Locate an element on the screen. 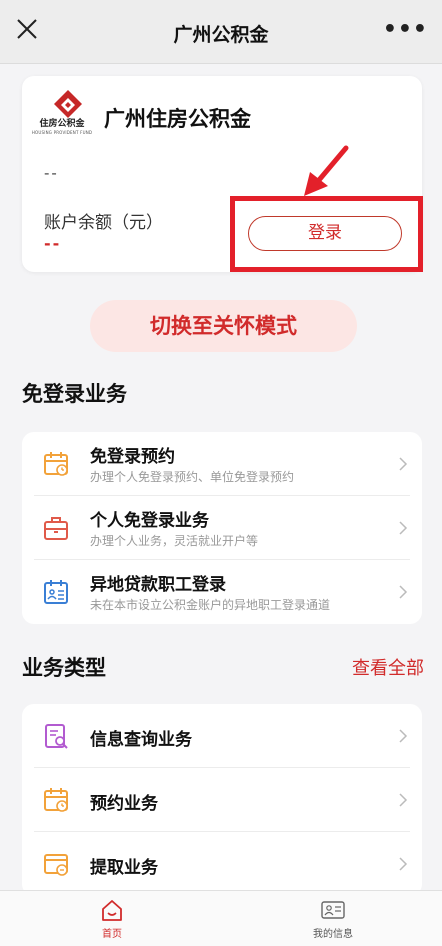 This screenshot has height=946, width=442. list-item-appointment: 预约业务 is located at coordinates (222, 800).